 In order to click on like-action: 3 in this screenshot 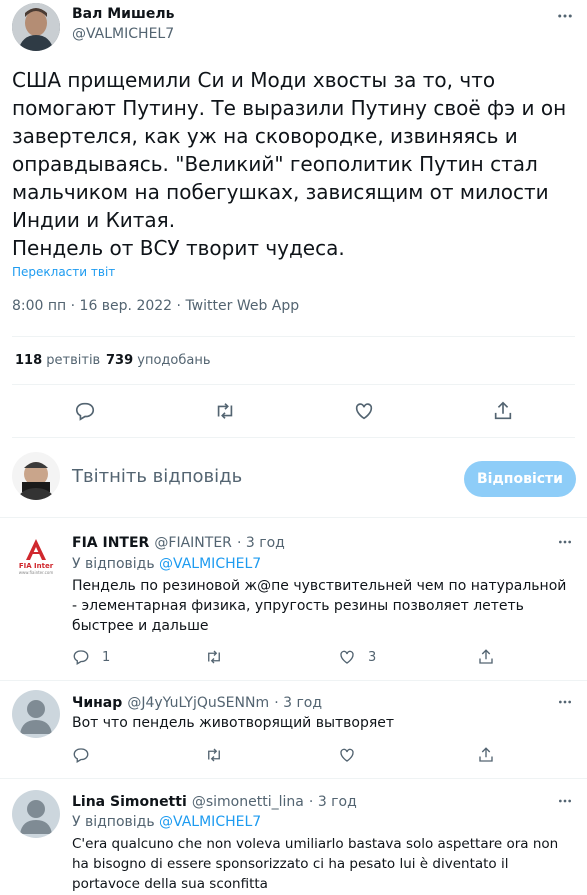, I will do `click(357, 657)`.